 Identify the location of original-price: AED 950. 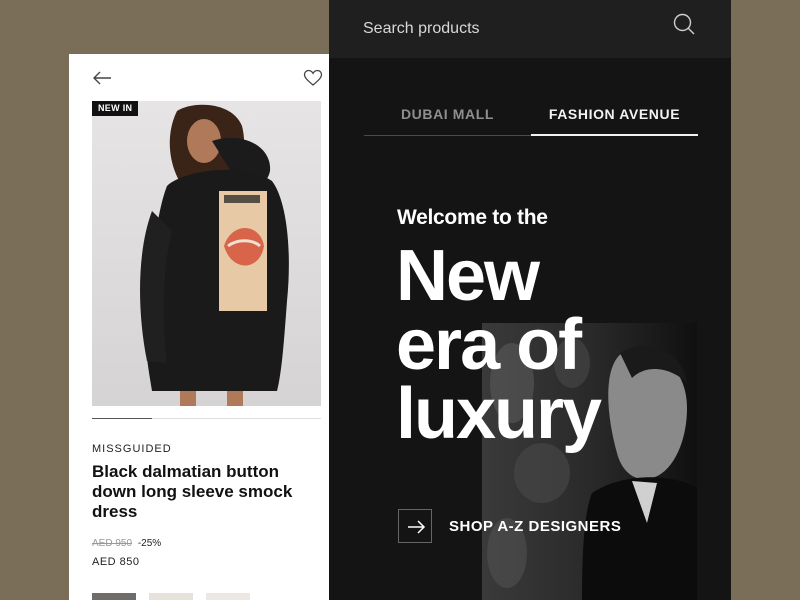
(112, 543).